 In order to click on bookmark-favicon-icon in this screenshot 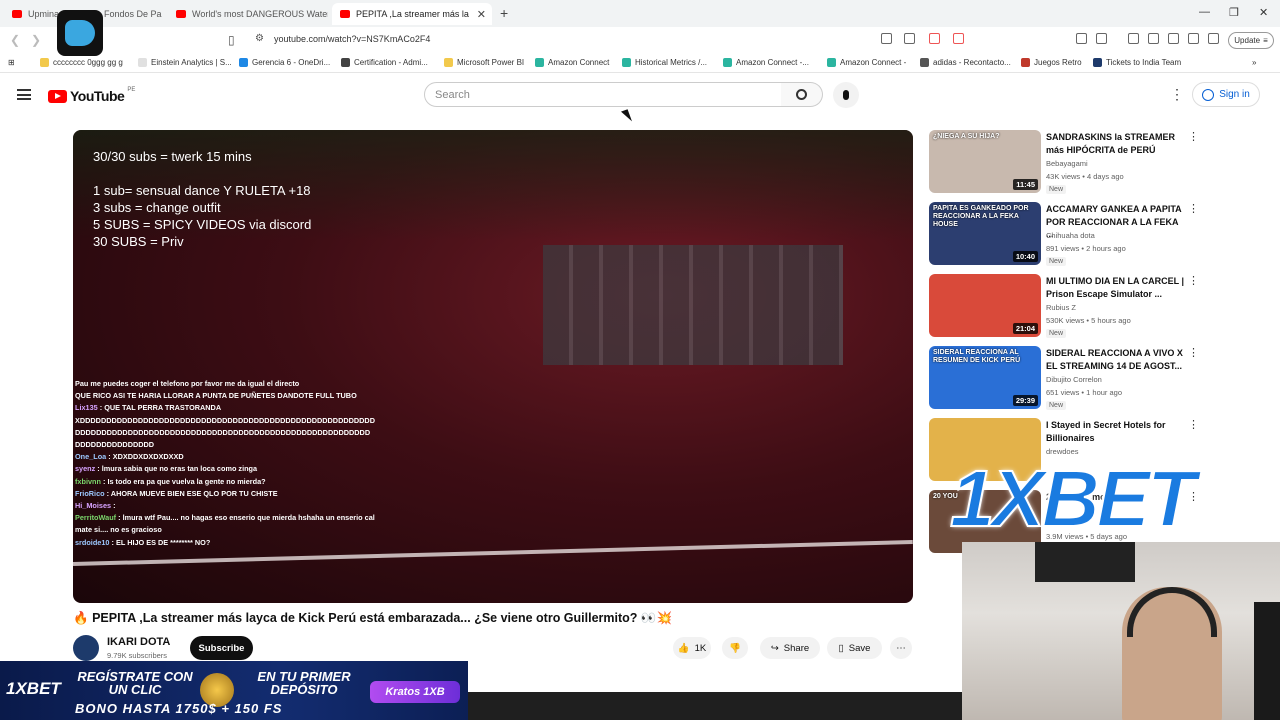, I will do `click(142, 62)`.